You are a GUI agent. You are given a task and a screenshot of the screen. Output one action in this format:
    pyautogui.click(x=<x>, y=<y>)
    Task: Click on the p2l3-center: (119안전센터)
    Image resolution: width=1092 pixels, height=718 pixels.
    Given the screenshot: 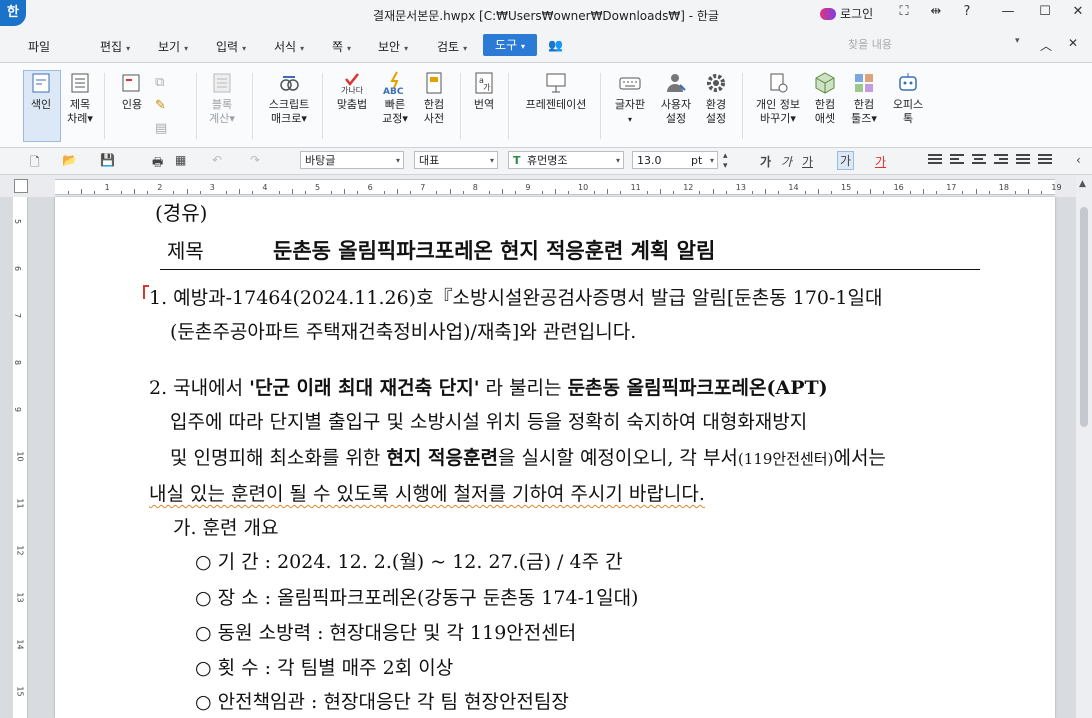 What is the action you would take?
    pyautogui.click(x=785, y=459)
    